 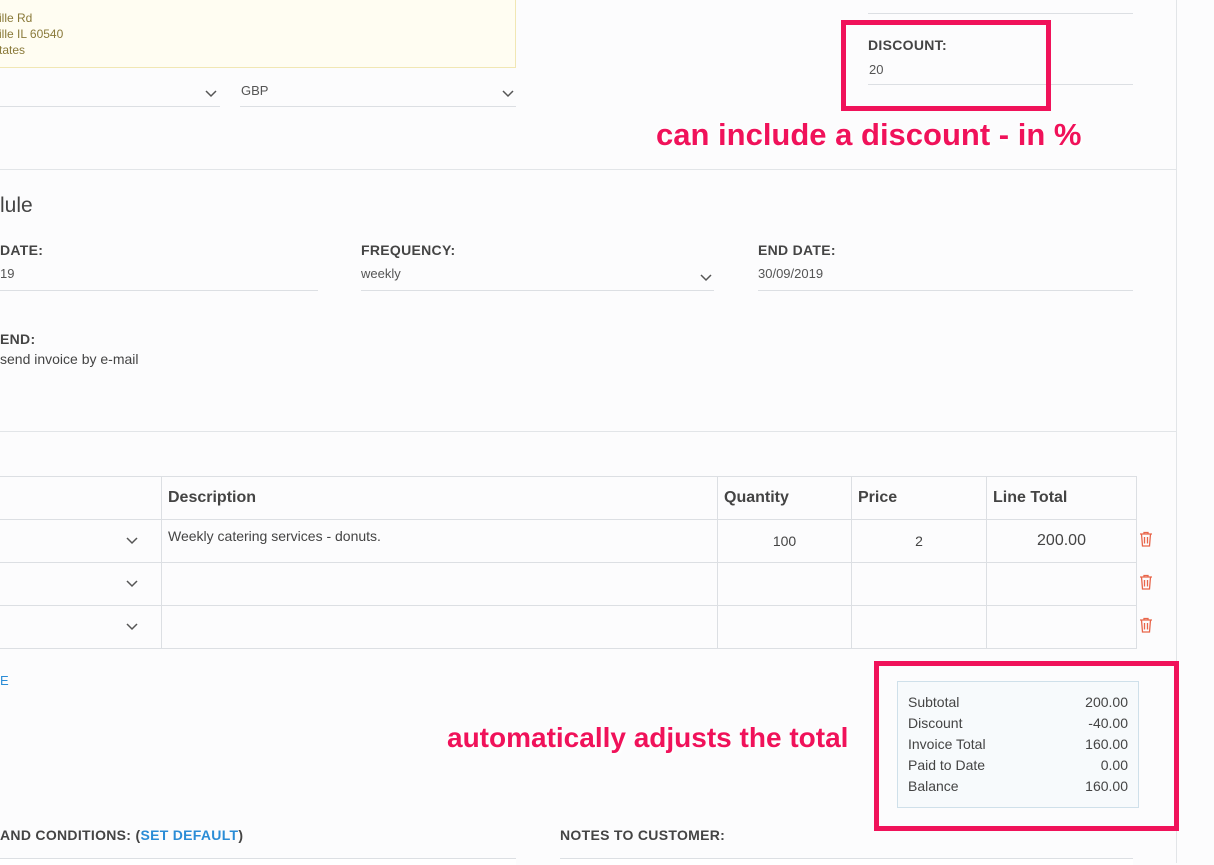 I want to click on end-date-label: END DATE:, so click(x=797, y=250).